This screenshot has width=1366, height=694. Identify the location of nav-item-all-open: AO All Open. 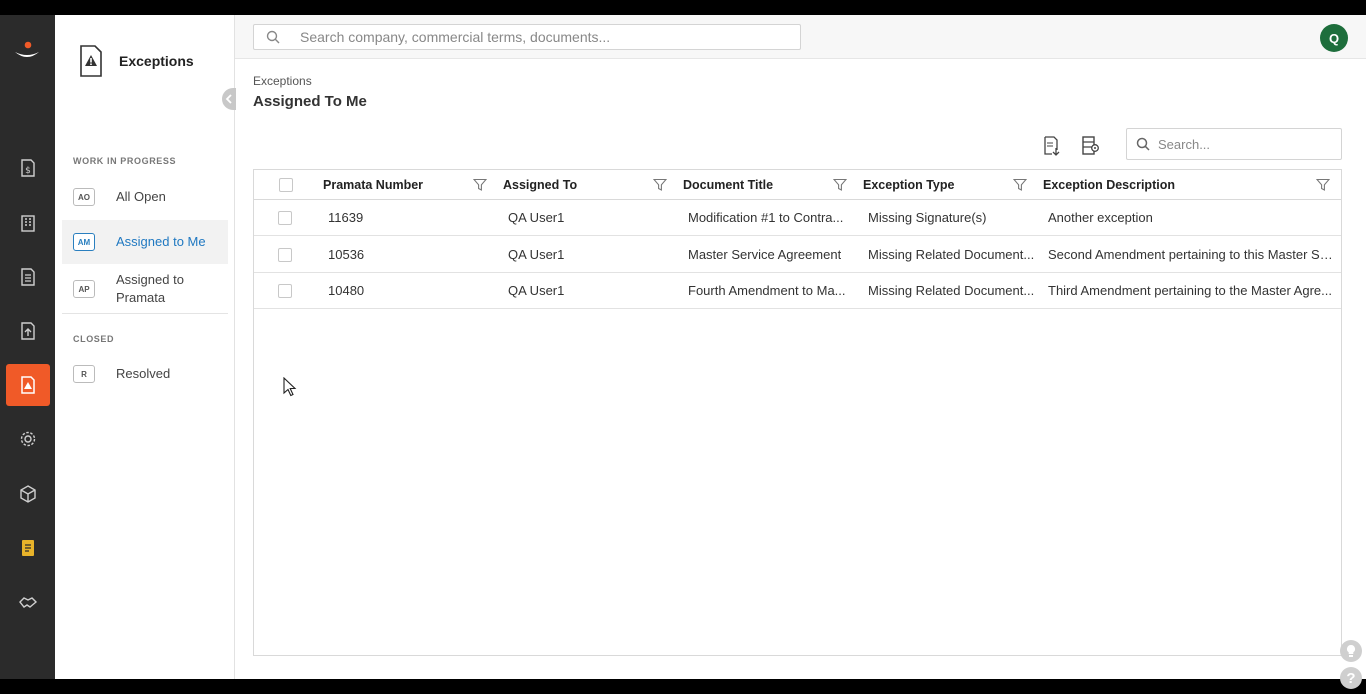
(145, 197).